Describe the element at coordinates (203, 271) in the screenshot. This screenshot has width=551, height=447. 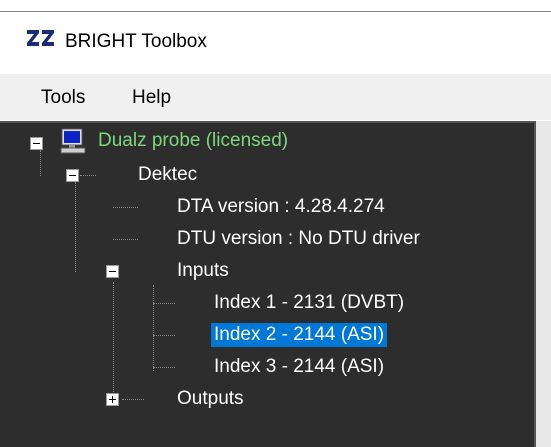
I see `tree-node-inputs: Inputs` at that location.